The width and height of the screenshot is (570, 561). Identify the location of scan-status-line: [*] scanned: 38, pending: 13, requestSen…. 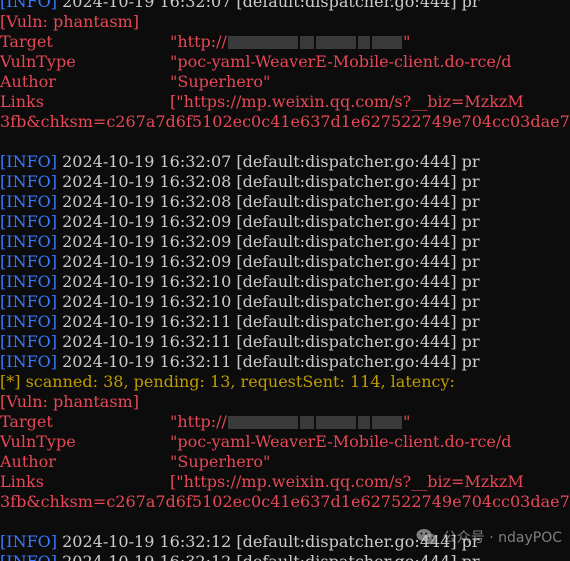
(285, 382).